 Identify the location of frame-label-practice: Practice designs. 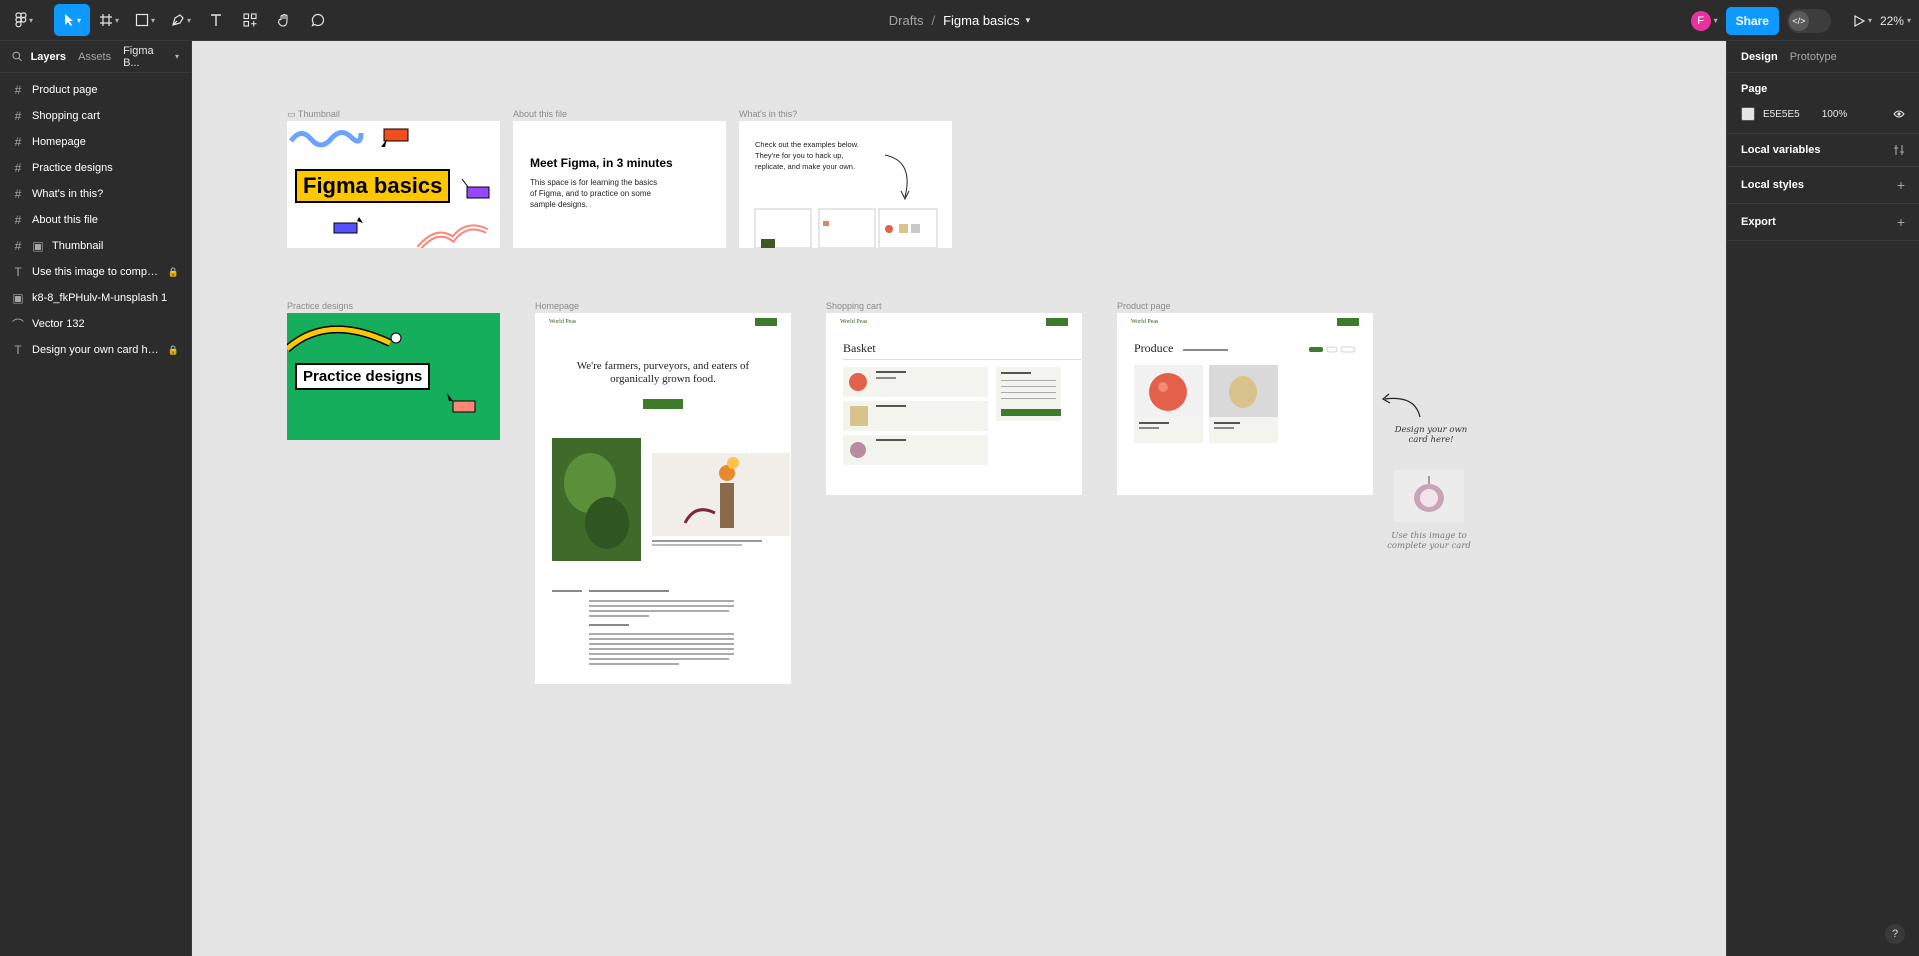
(320, 306).